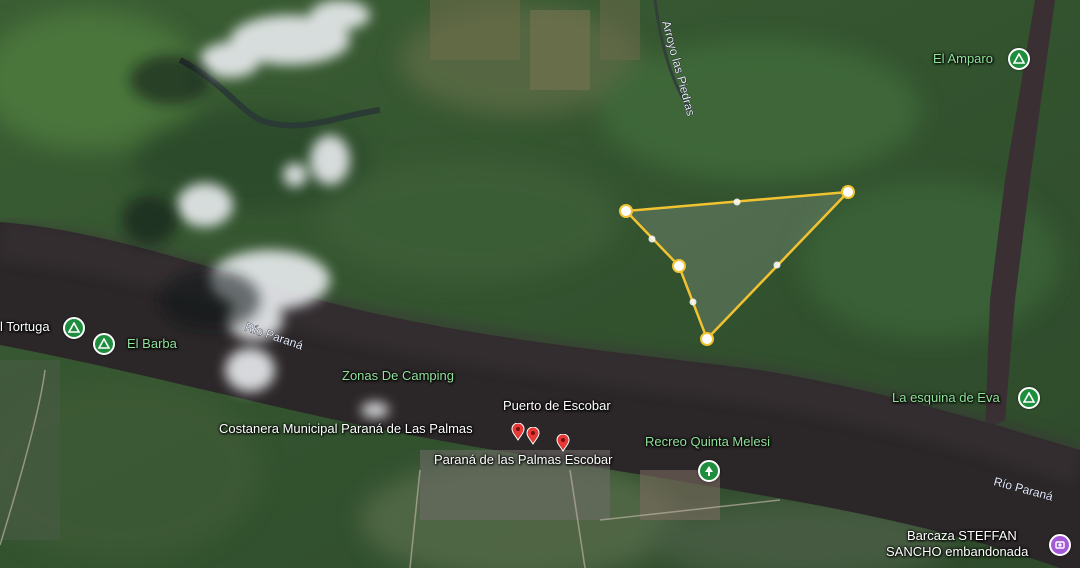 The image size is (1080, 568). What do you see at coordinates (152, 343) in the screenshot?
I see `place-label-el-barba: El Barba` at bounding box center [152, 343].